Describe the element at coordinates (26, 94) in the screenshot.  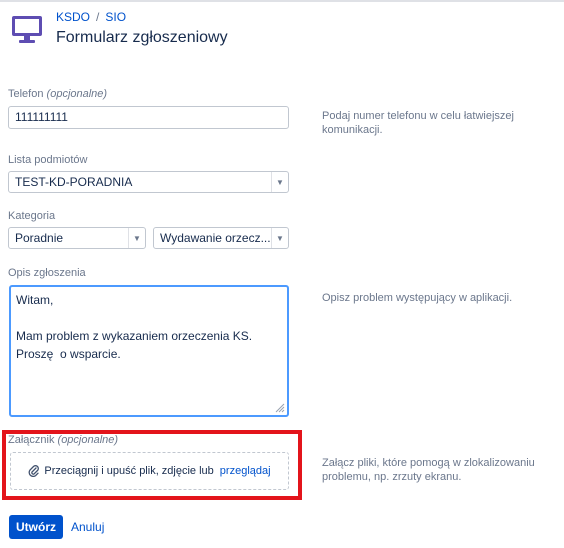
I see `phone-label-text: Telefon` at that location.